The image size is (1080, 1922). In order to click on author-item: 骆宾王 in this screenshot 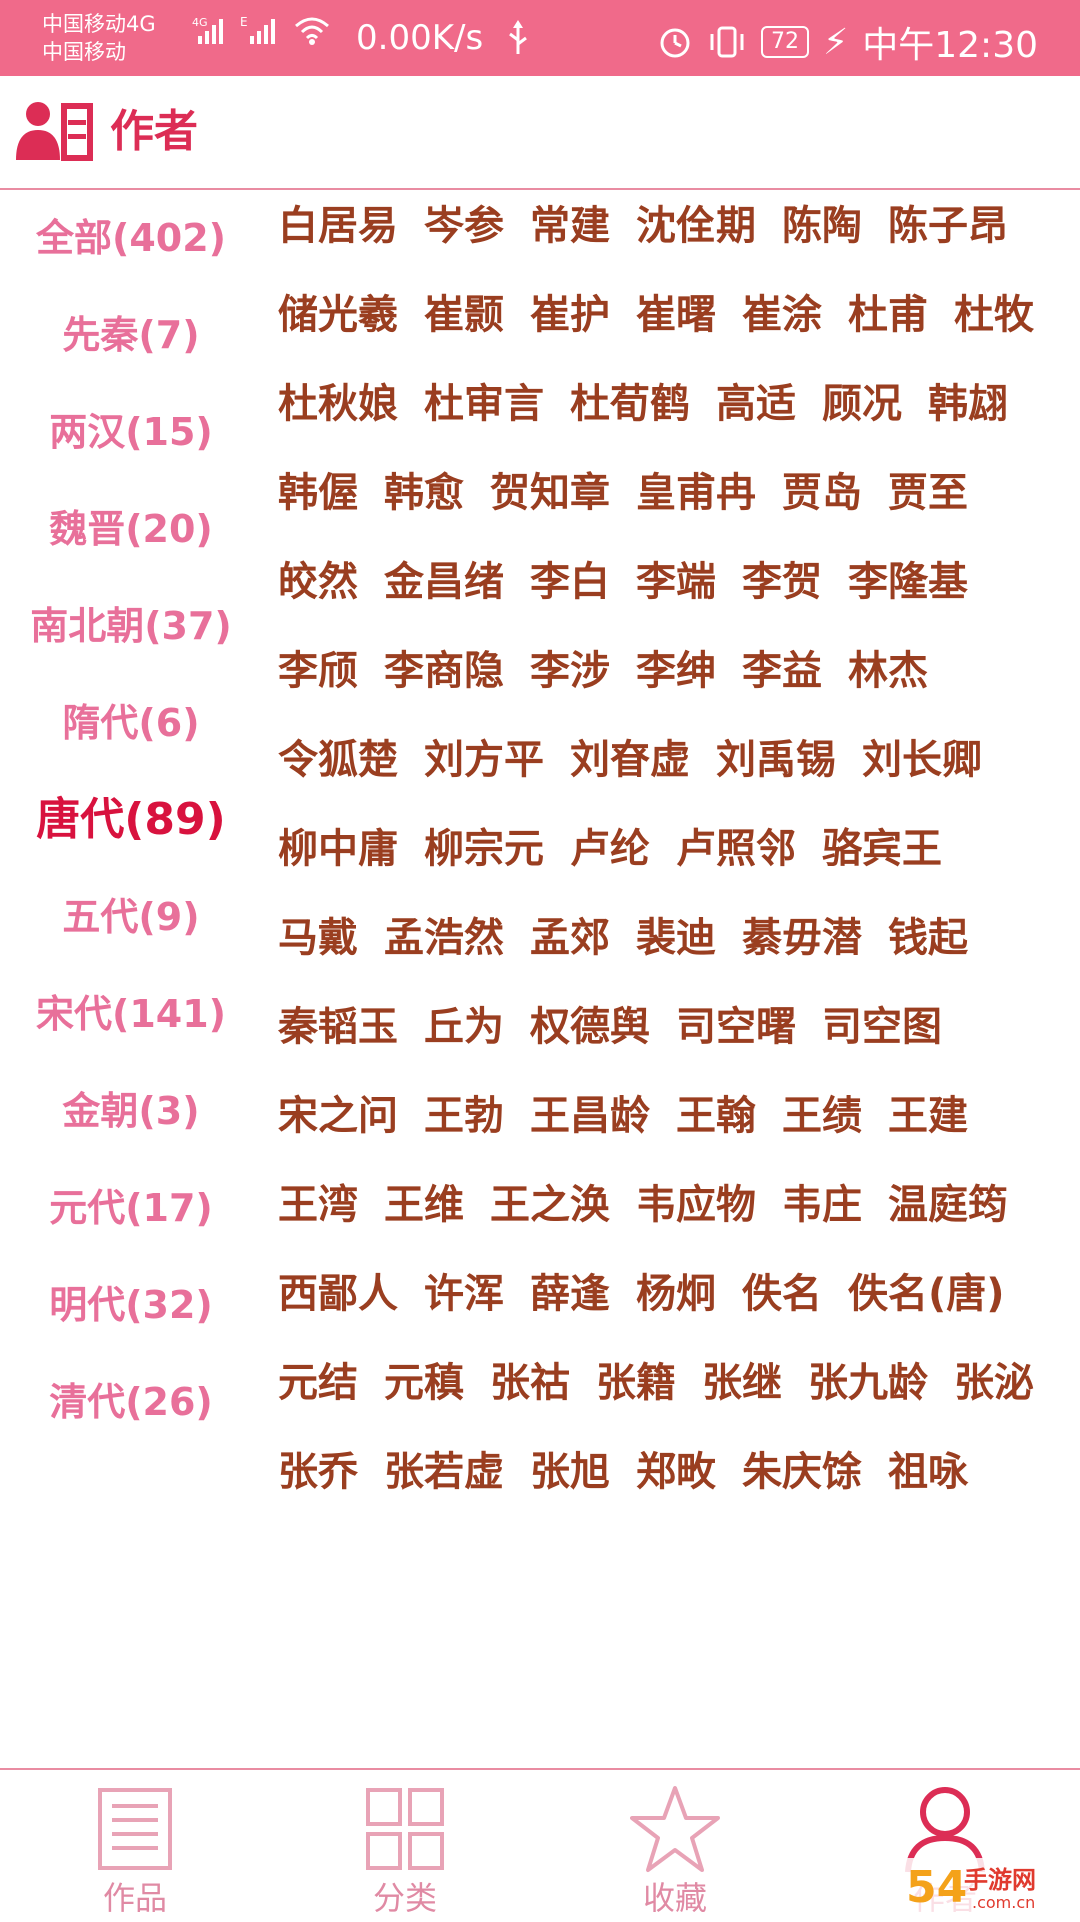, I will do `click(882, 849)`.